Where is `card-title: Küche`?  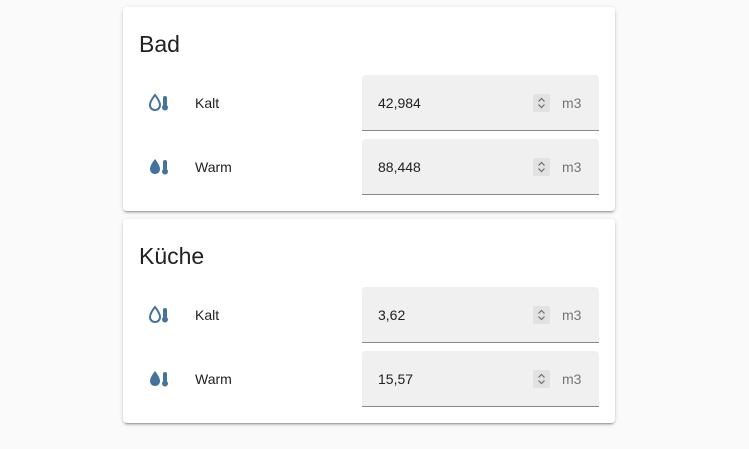
card-title: Küche is located at coordinates (172, 256).